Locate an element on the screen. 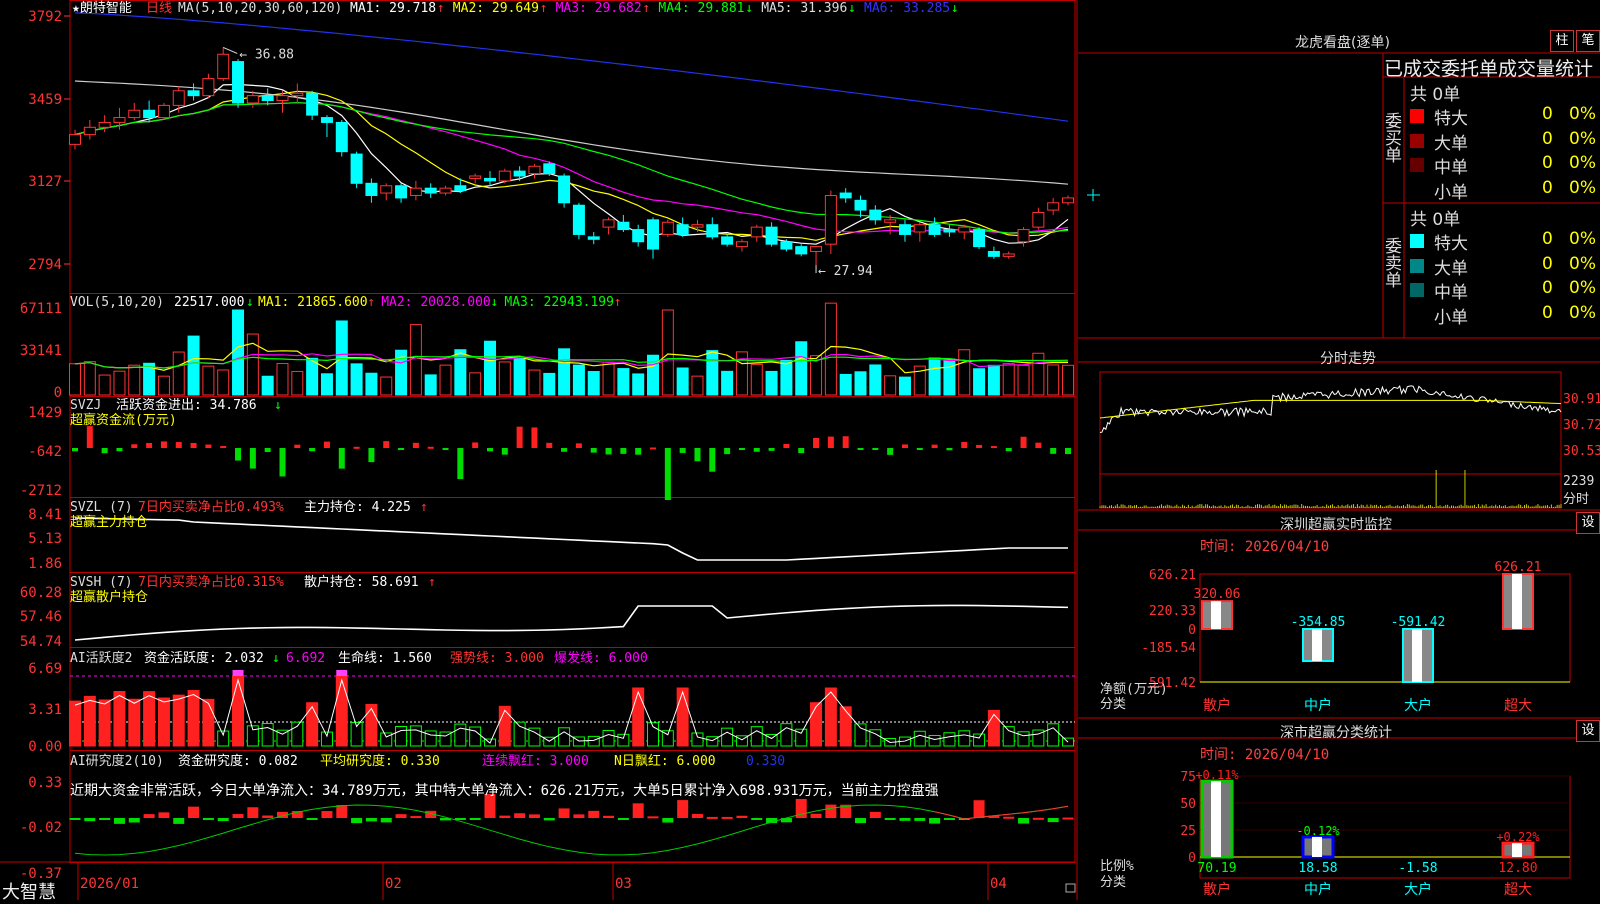 This screenshot has width=1600, height=904. ai1-life-line: 生命线: 1.560 is located at coordinates (385, 658).